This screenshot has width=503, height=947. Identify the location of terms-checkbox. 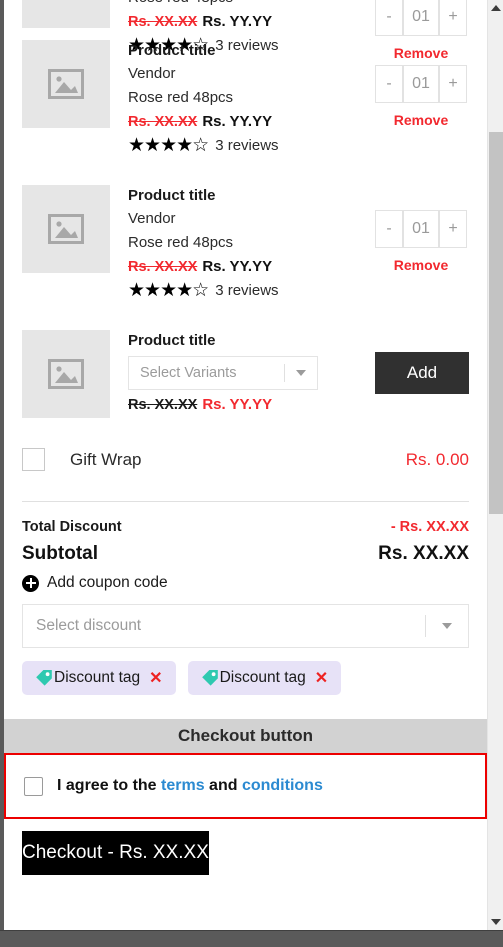
(33, 786).